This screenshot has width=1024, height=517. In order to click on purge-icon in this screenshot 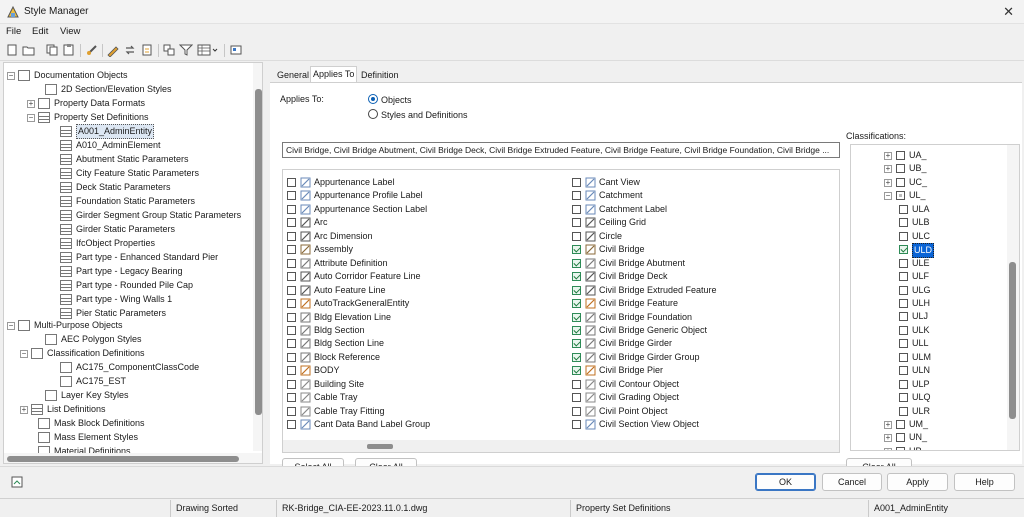, I will do `click(92, 50)`.